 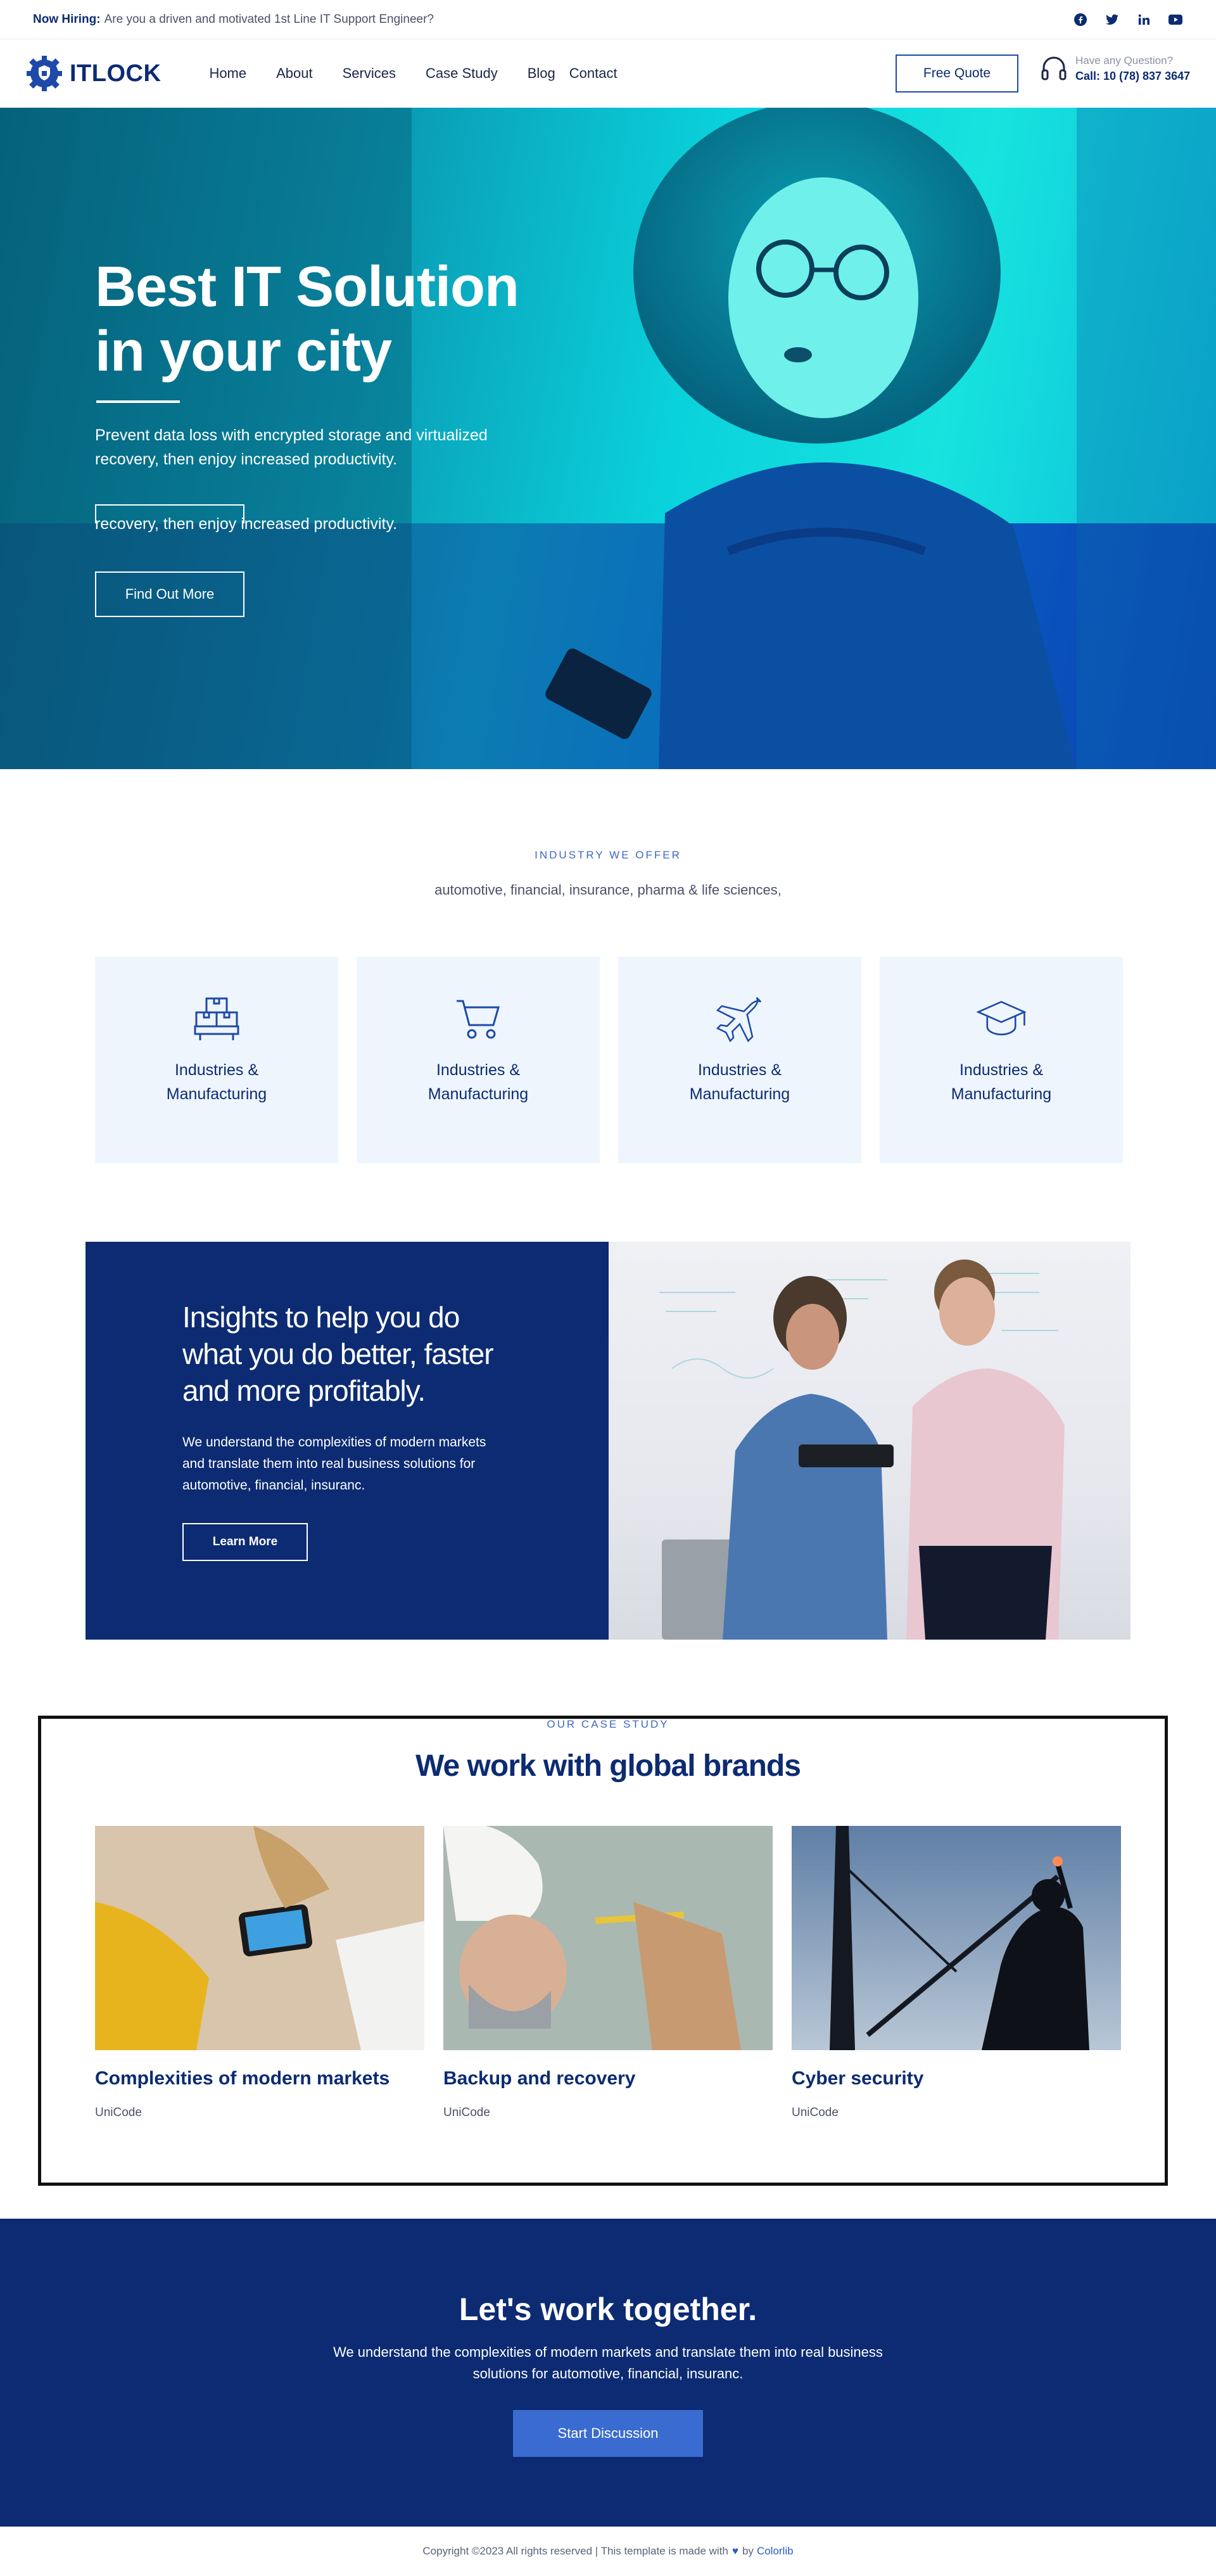 I want to click on footer-by: by, so click(x=748, y=2551).